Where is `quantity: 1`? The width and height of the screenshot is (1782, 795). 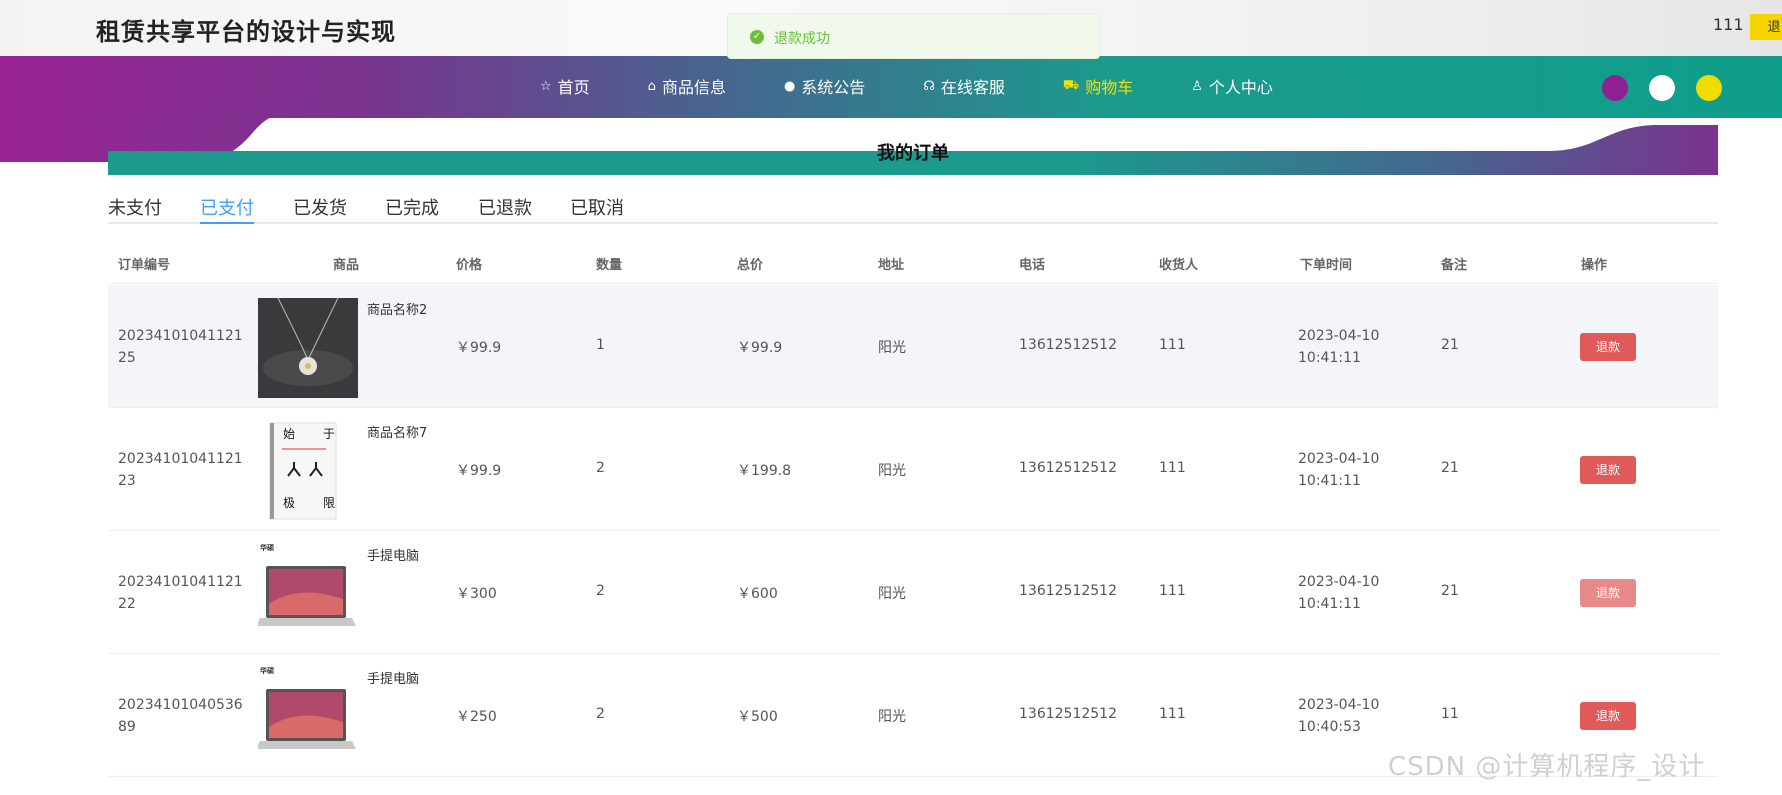
quantity: 1 is located at coordinates (600, 345).